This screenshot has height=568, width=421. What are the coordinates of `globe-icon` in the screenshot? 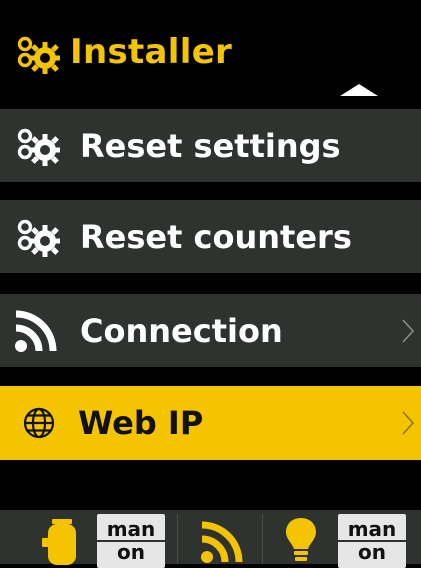 It's located at (39, 423).